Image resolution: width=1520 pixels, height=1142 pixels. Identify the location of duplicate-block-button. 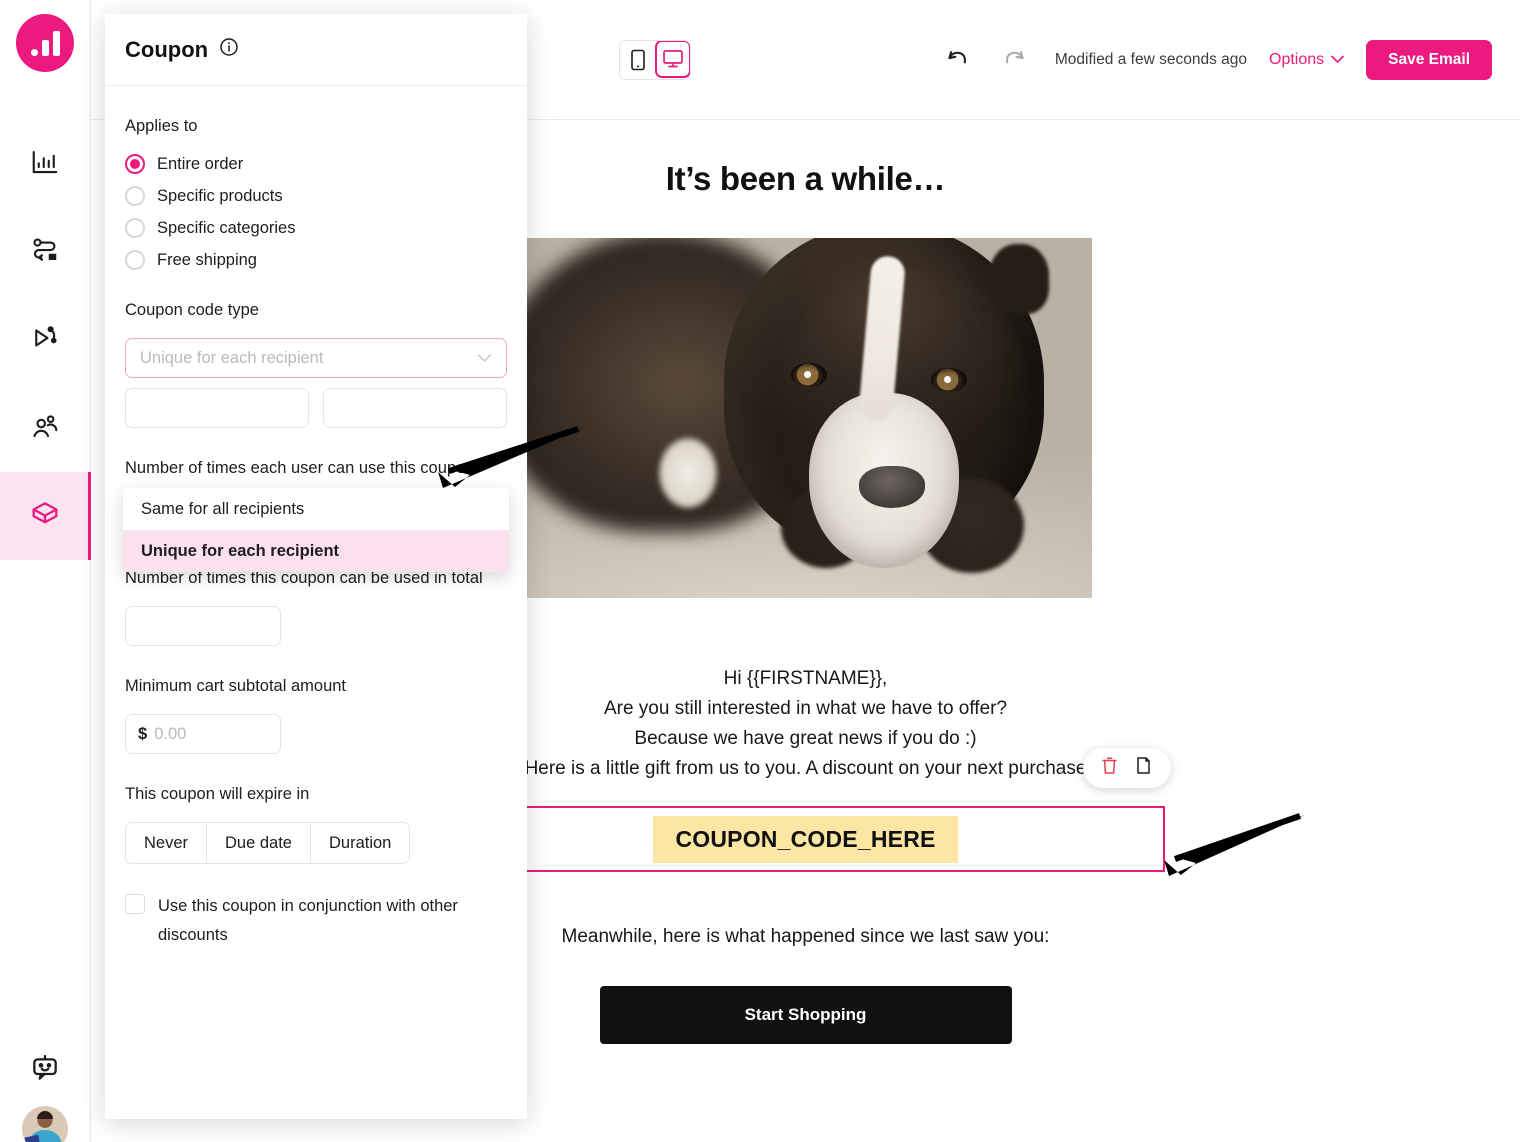
(1144, 768).